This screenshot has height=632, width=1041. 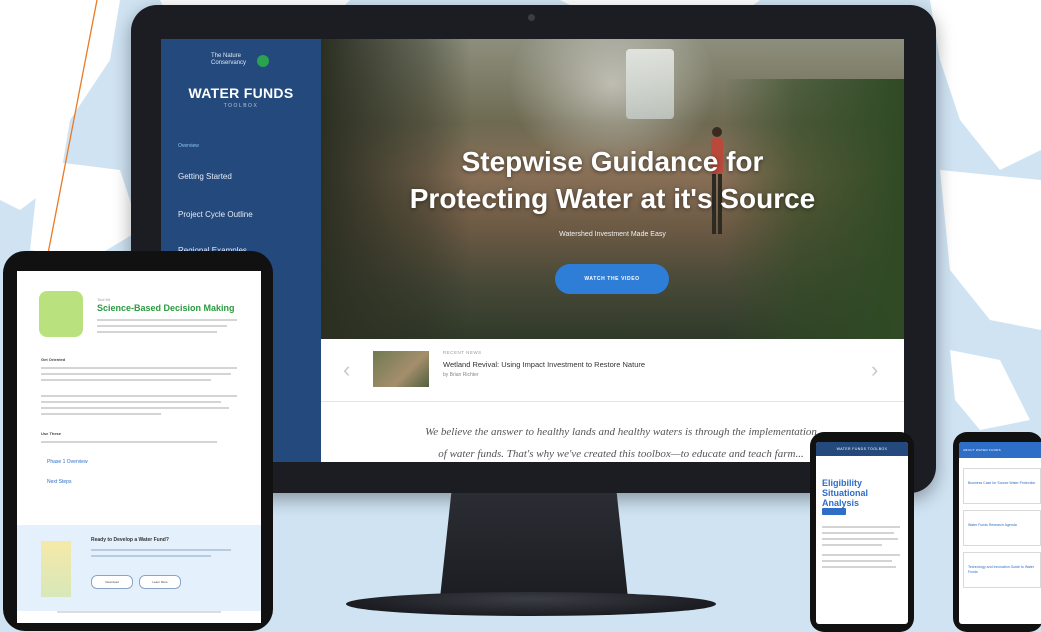 What do you see at coordinates (834, 511) in the screenshot?
I see `phone-left-tag` at bounding box center [834, 511].